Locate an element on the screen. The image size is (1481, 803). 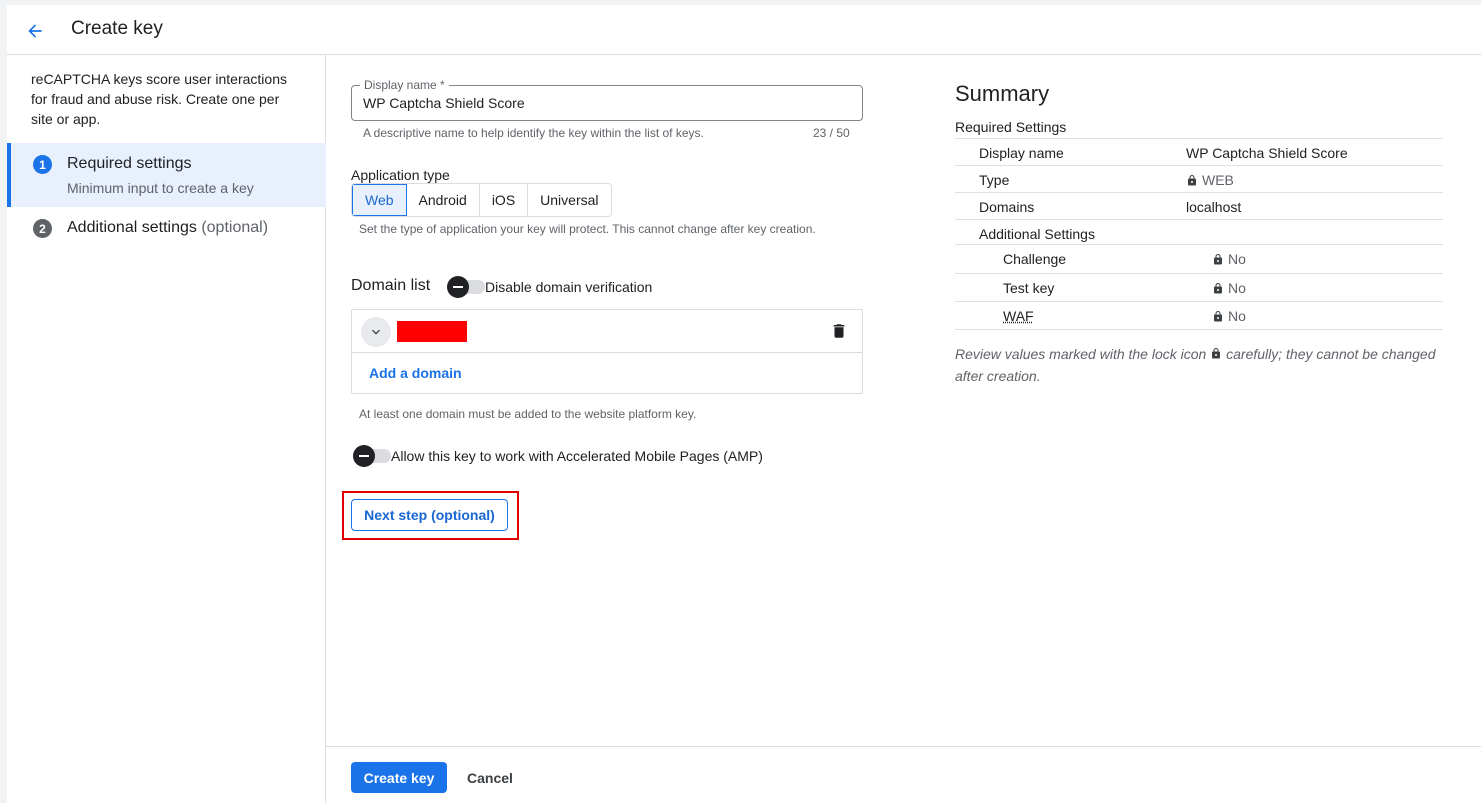
summary-value: localhost is located at coordinates (1214, 207).